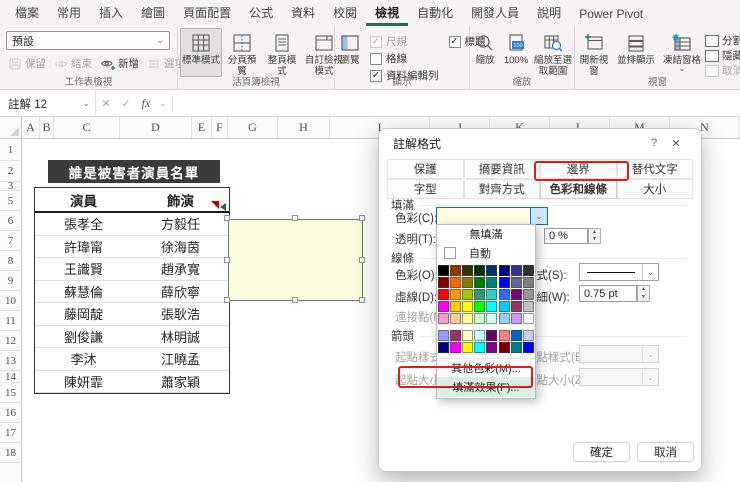 The image size is (740, 482). I want to click on row-header: 14, so click(10, 377).